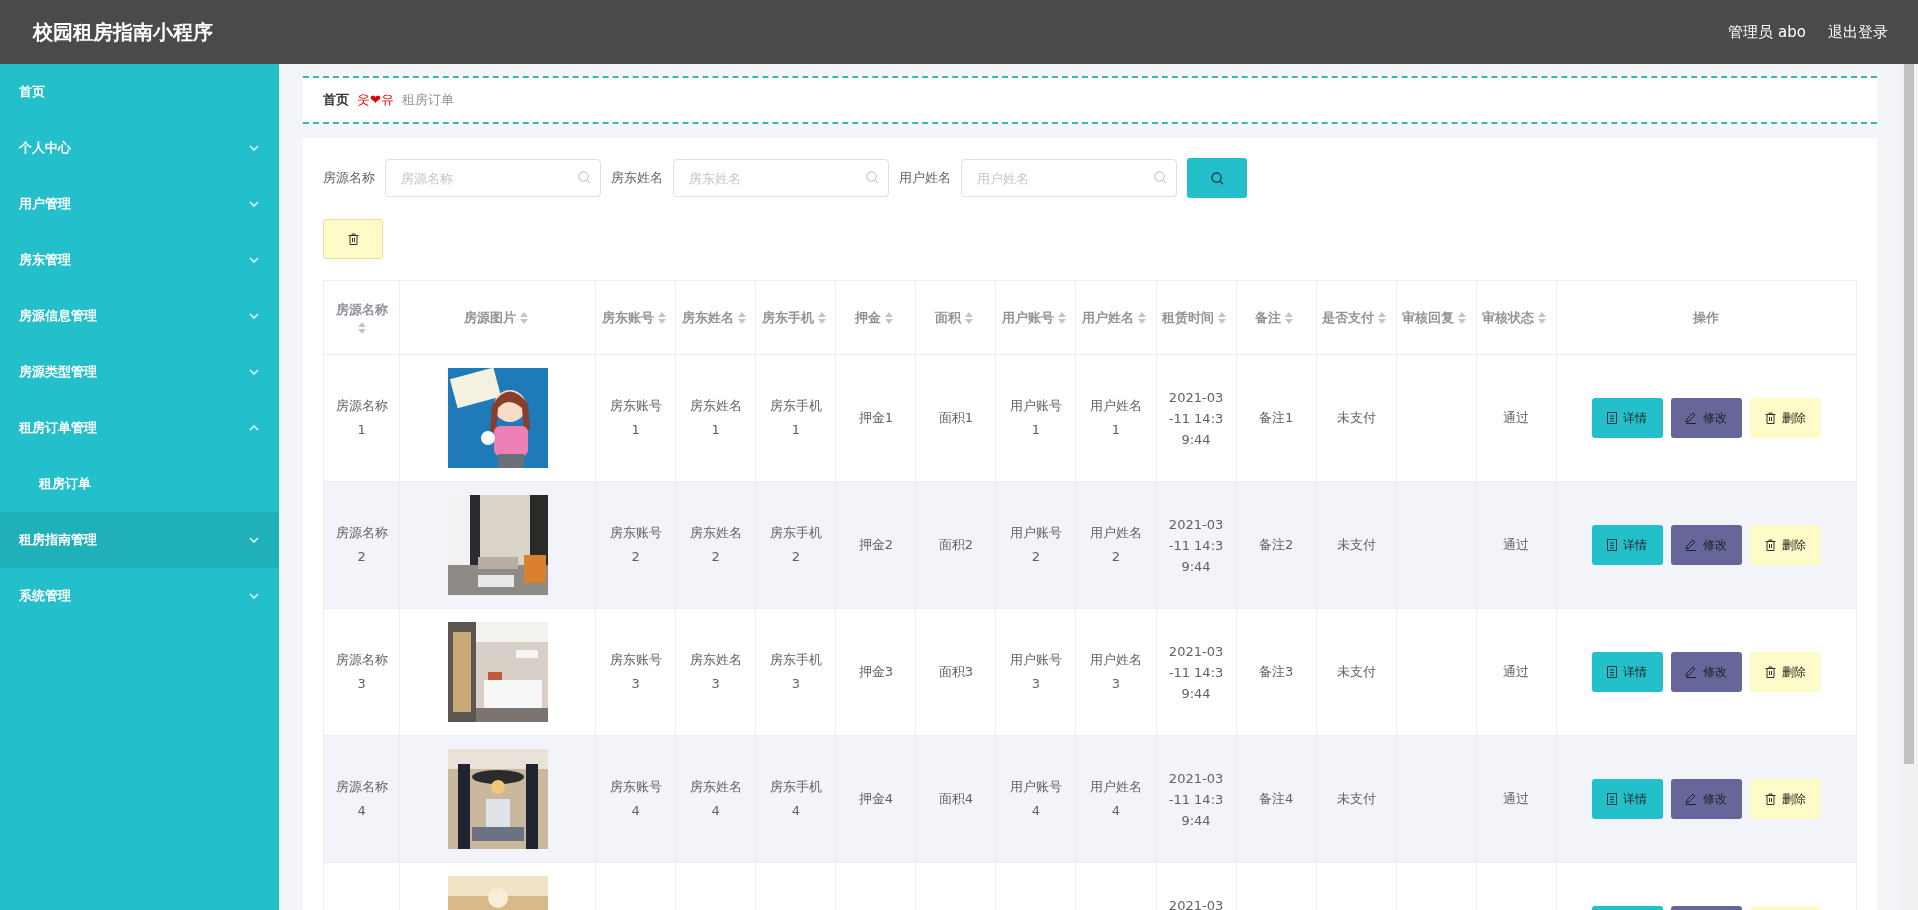  I want to click on table-cell: 用户账号4, so click(1035, 799).